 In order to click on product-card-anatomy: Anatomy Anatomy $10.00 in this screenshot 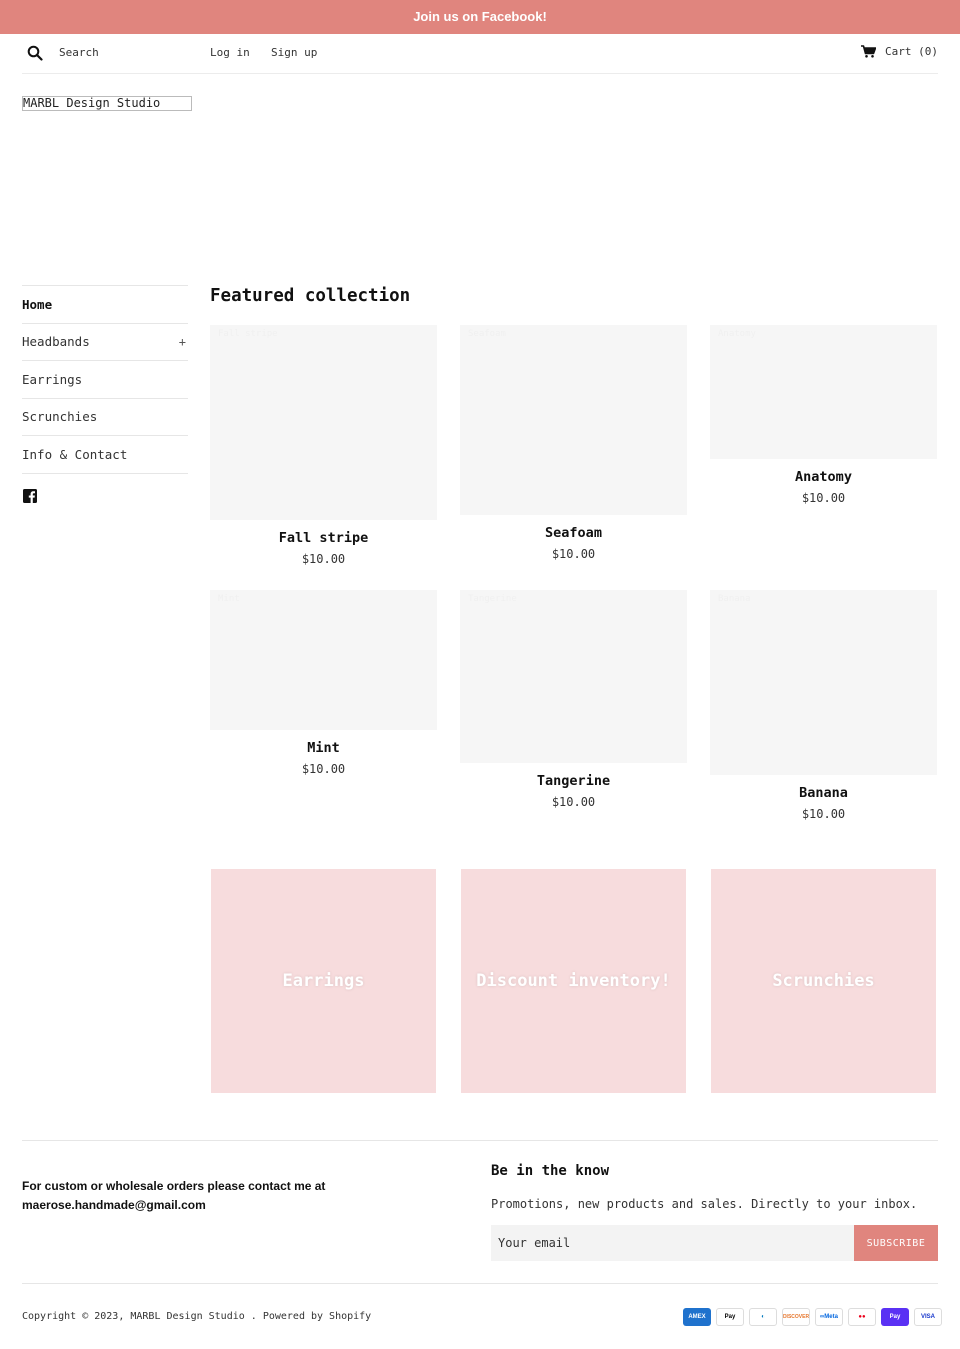, I will do `click(823, 415)`.